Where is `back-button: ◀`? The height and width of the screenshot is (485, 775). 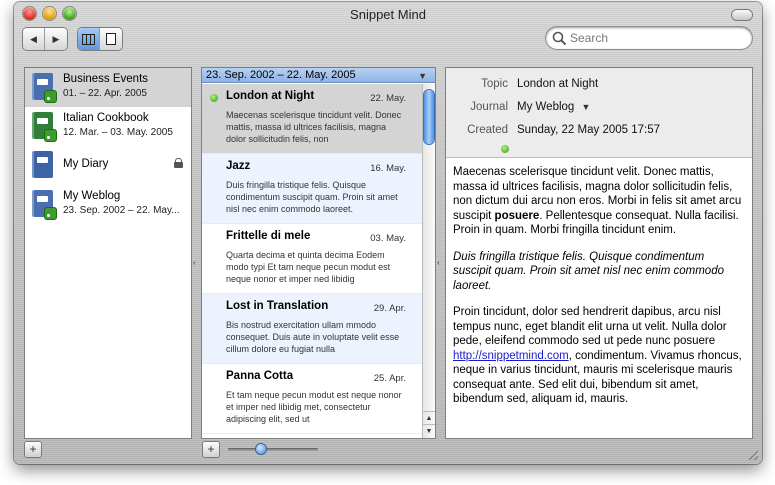
back-button: ◀ is located at coordinates (34, 39).